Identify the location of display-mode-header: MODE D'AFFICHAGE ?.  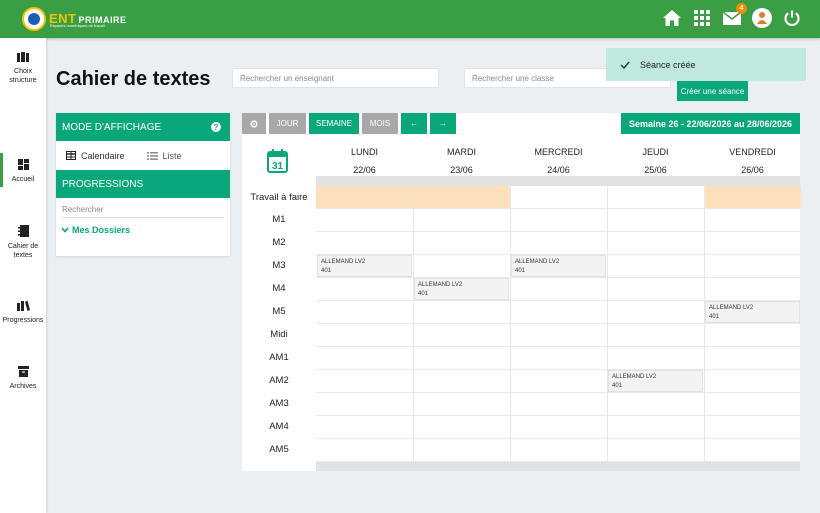
(143, 127).